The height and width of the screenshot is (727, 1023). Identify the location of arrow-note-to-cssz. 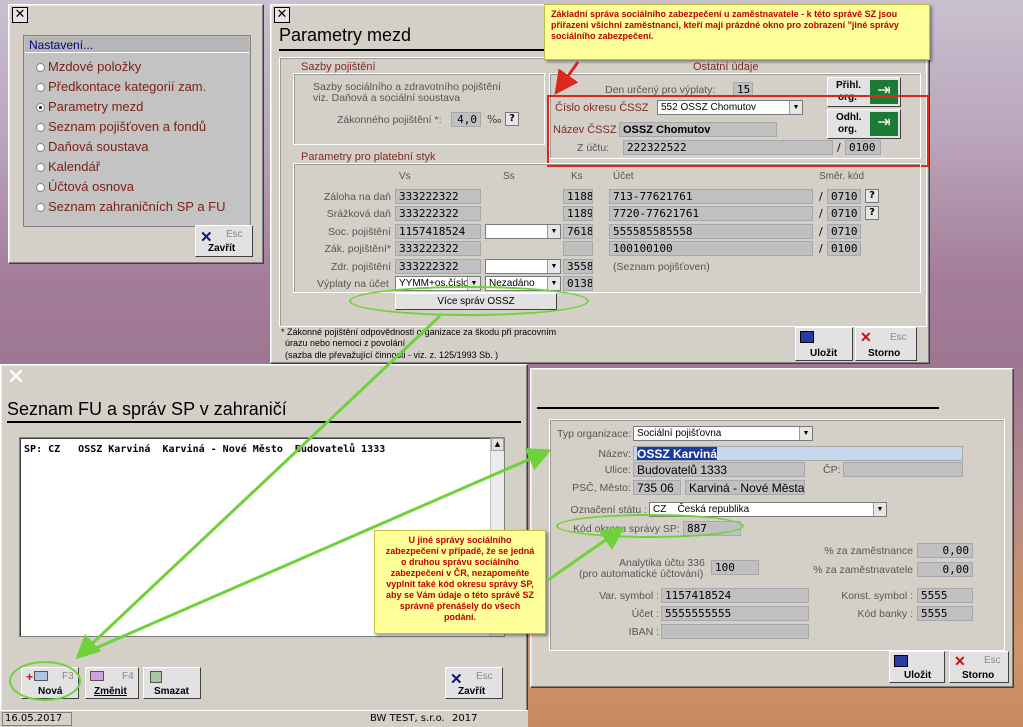
(567, 78).